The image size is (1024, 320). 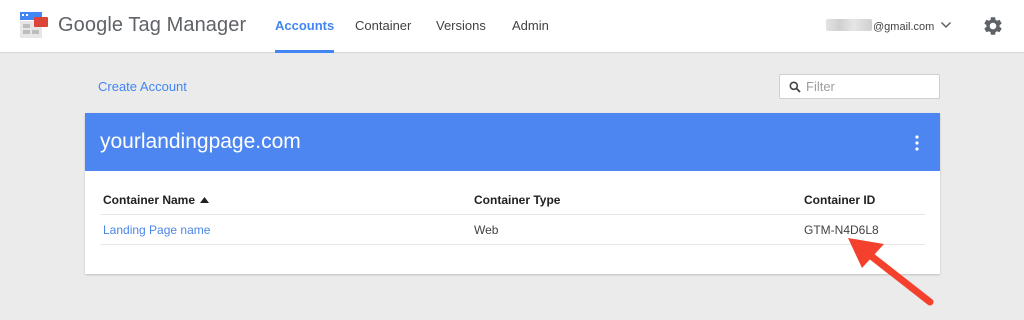 What do you see at coordinates (486, 230) in the screenshot?
I see `container-type: Web` at bounding box center [486, 230].